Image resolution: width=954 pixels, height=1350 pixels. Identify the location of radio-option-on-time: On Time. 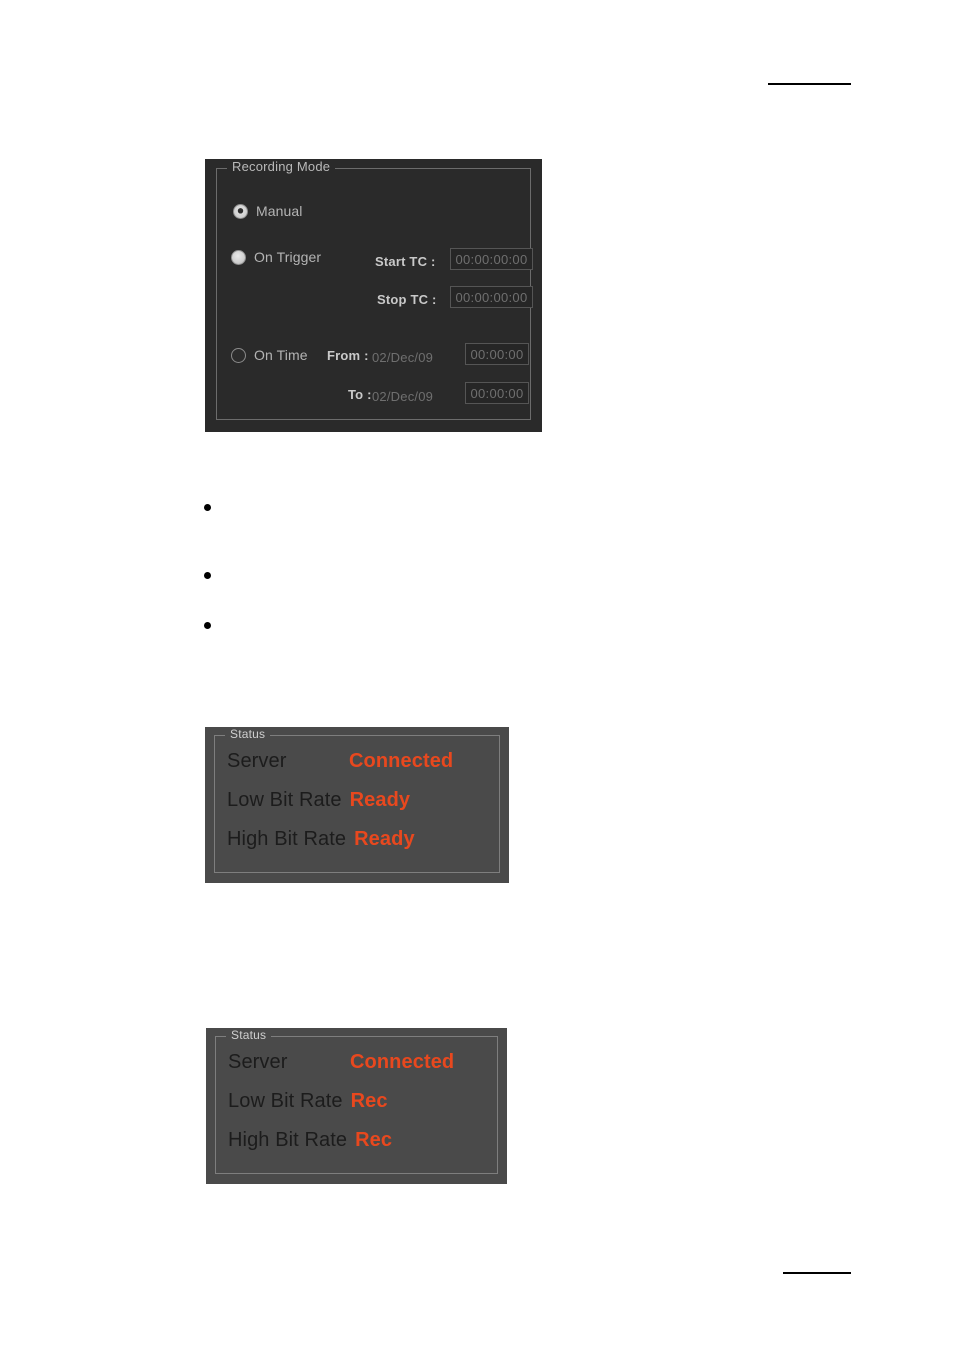
(269, 355).